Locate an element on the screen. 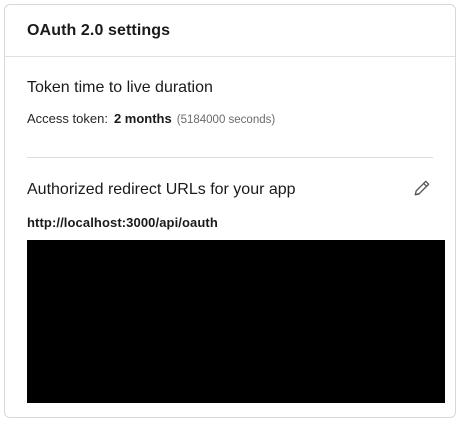 The width and height of the screenshot is (474, 427). section-divider is located at coordinates (230, 157).